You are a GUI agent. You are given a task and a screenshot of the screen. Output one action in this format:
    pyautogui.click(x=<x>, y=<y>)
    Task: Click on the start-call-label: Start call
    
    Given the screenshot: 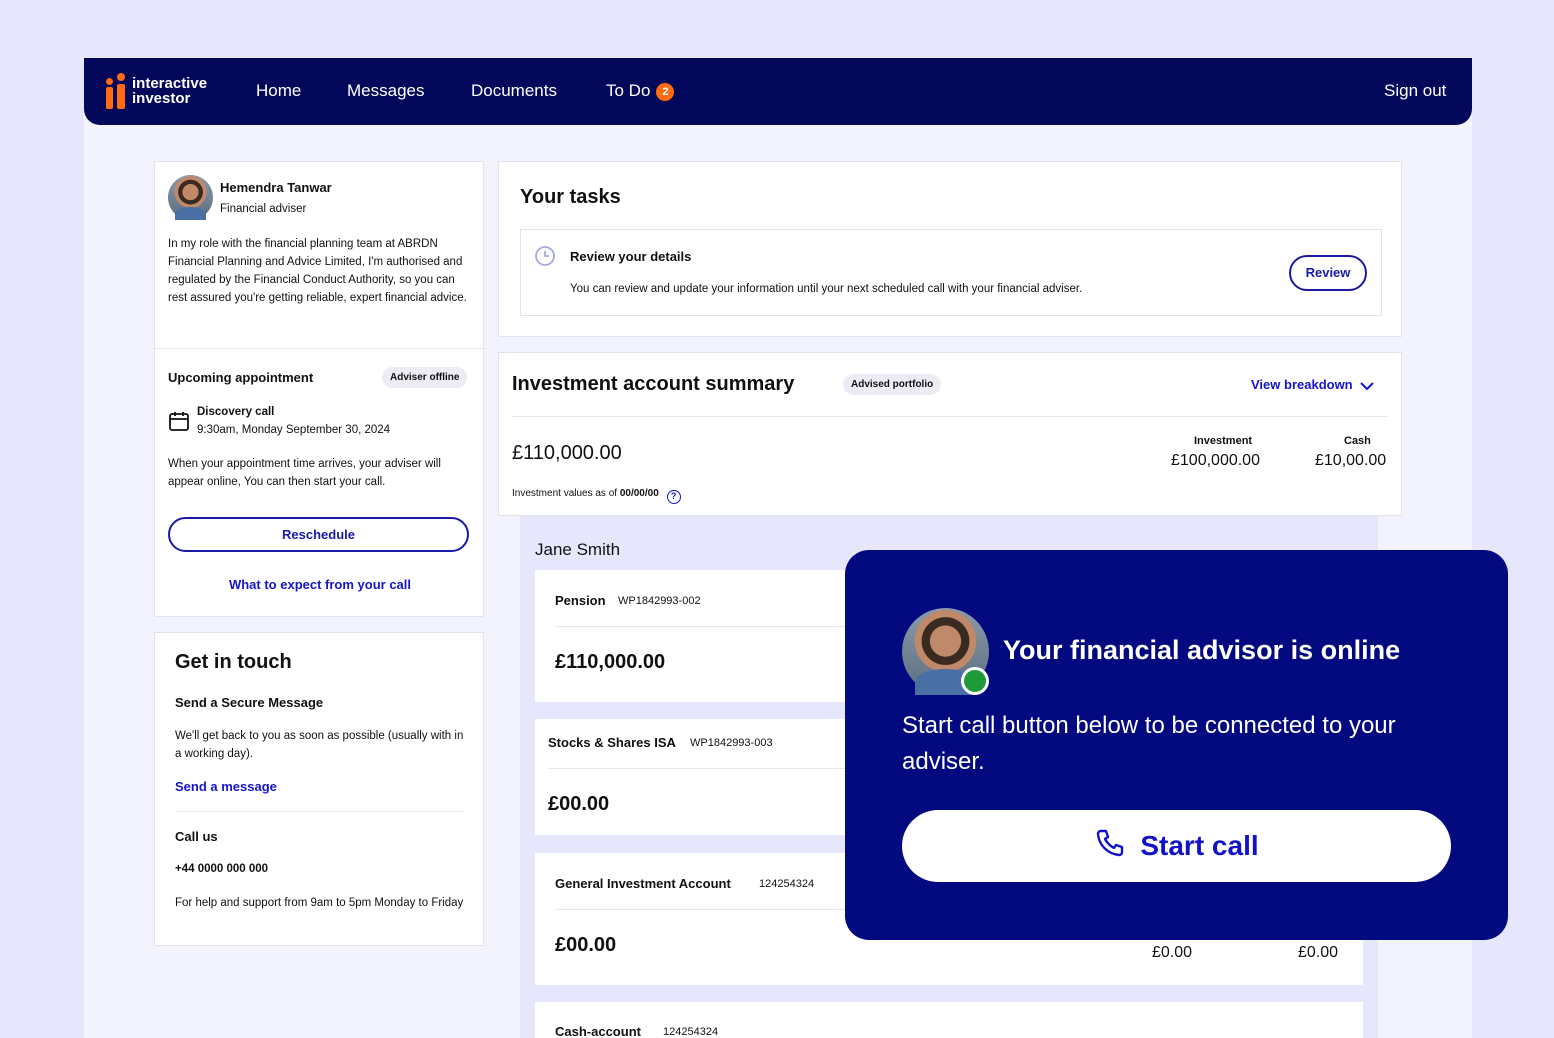 What is the action you would take?
    pyautogui.click(x=1199, y=845)
    